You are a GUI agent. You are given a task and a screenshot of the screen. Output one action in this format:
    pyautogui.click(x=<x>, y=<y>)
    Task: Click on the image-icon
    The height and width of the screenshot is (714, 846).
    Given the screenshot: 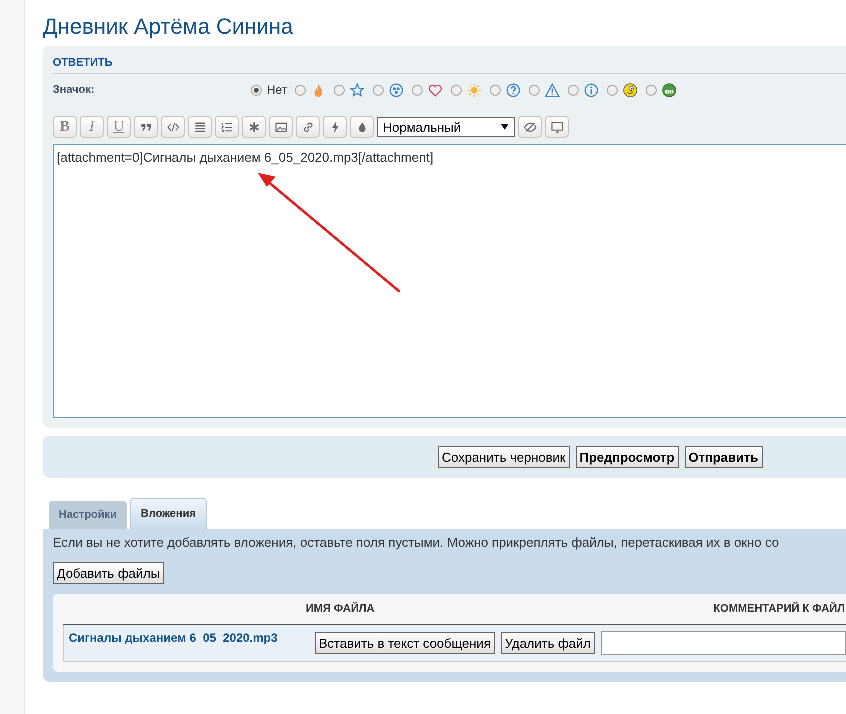 What is the action you would take?
    pyautogui.click(x=281, y=127)
    